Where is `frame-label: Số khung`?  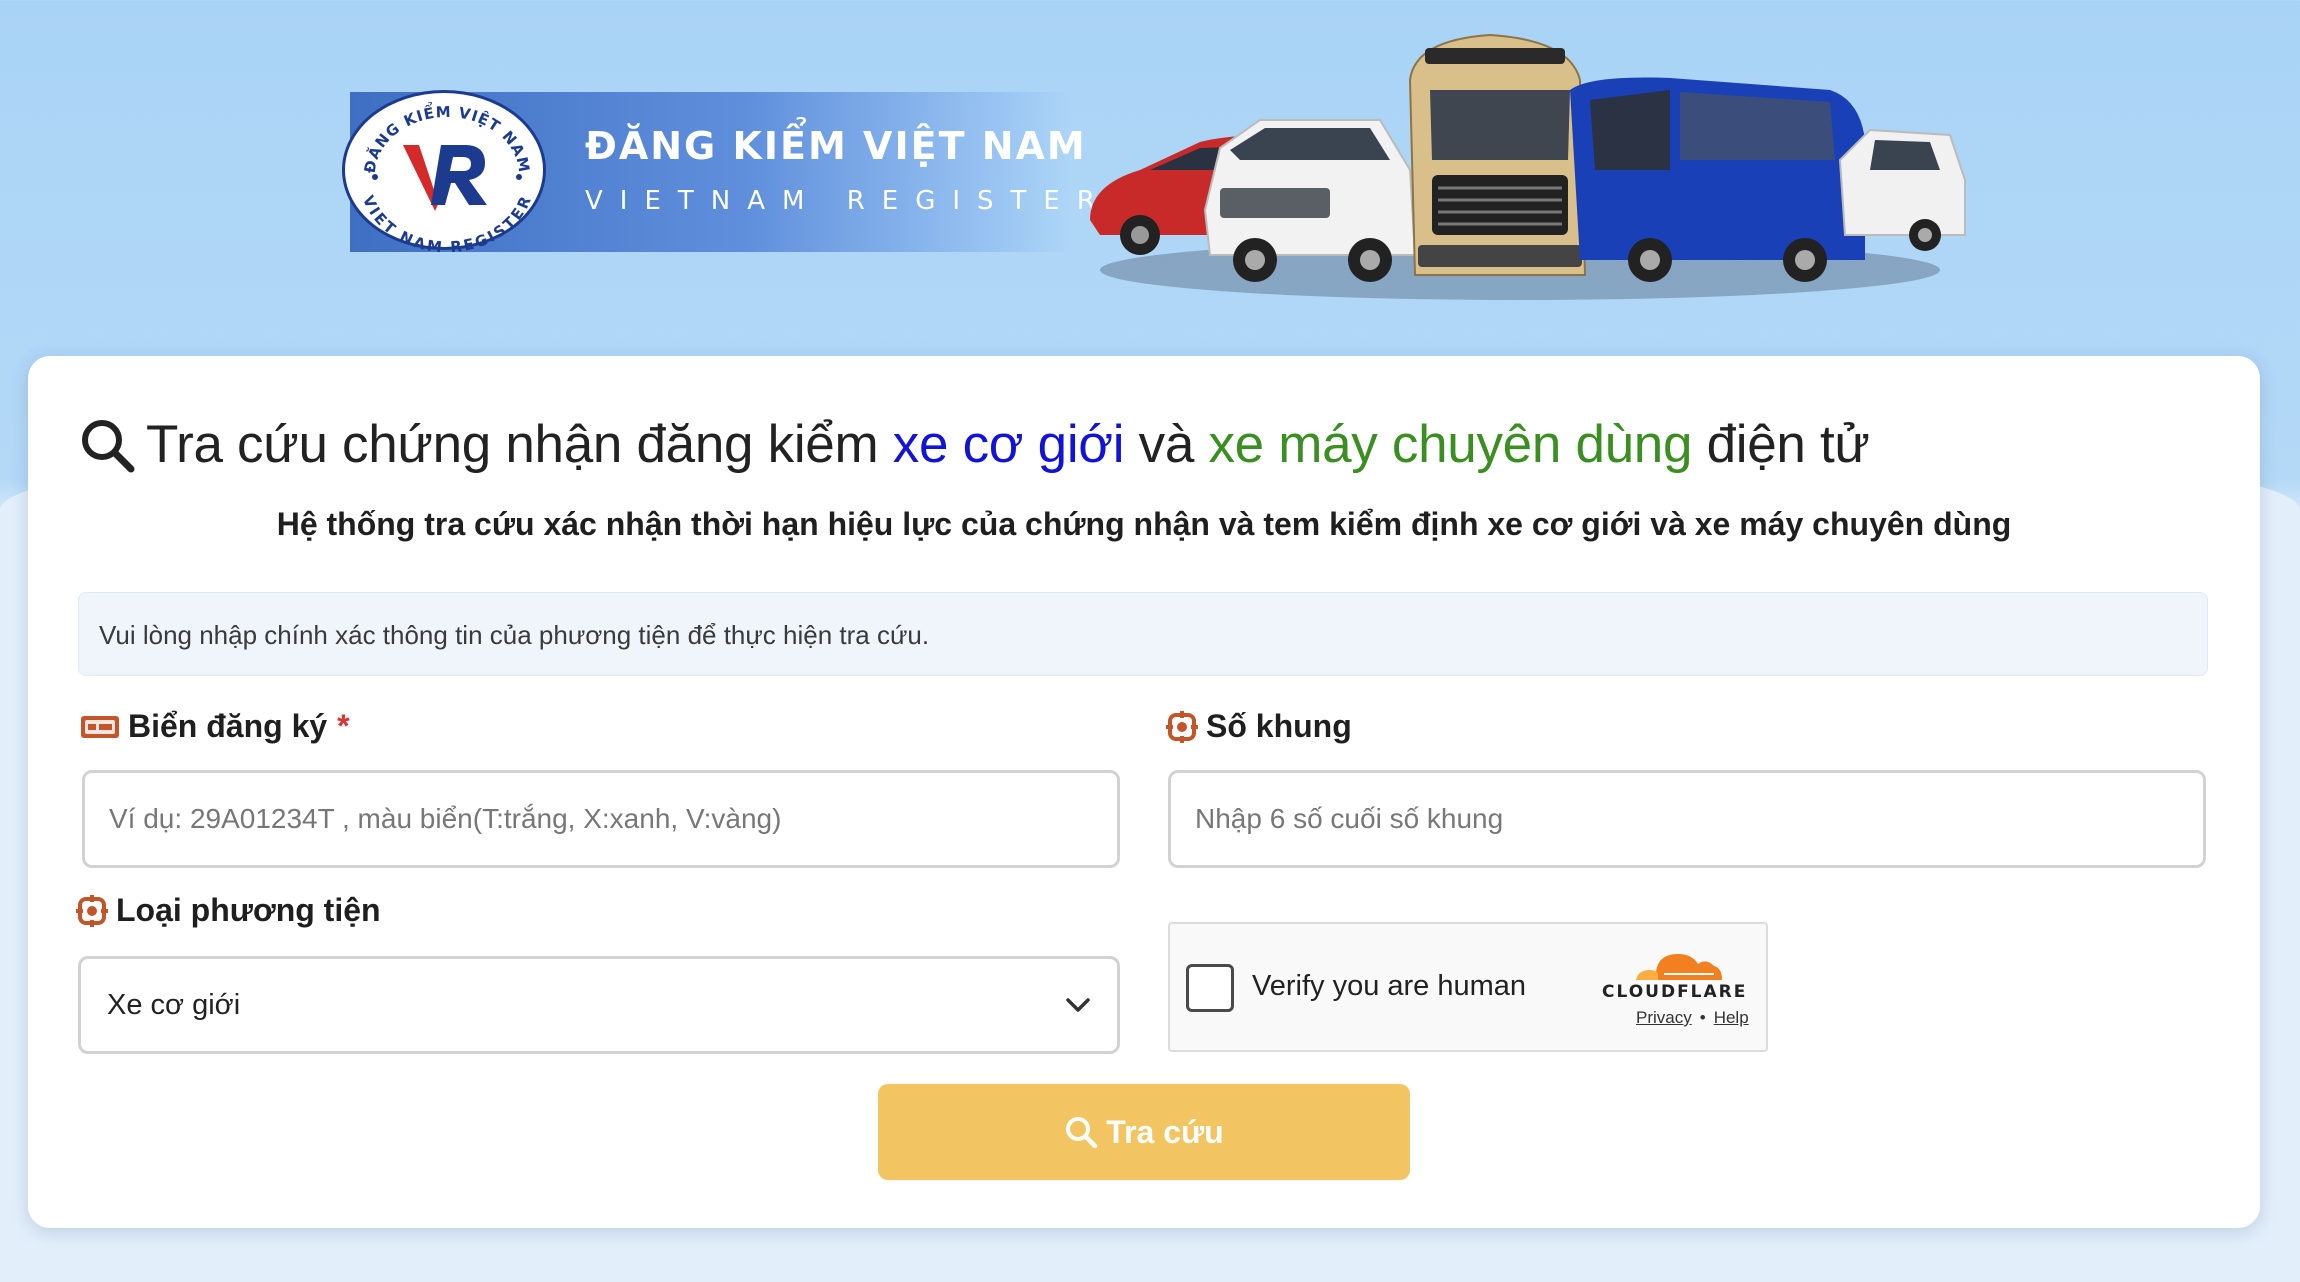
frame-label: Số khung is located at coordinates (1259, 726).